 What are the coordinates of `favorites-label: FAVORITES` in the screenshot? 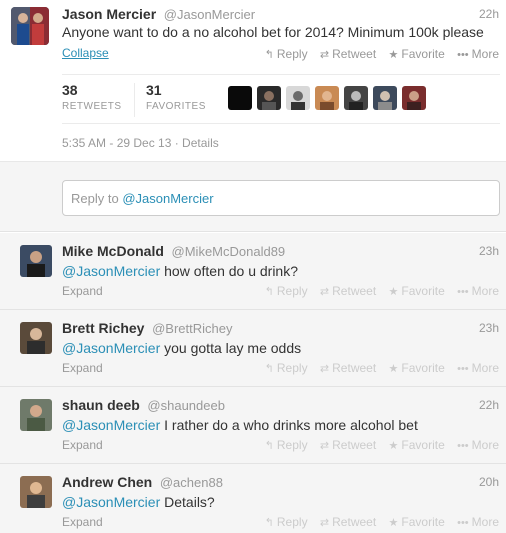 It's located at (176, 106).